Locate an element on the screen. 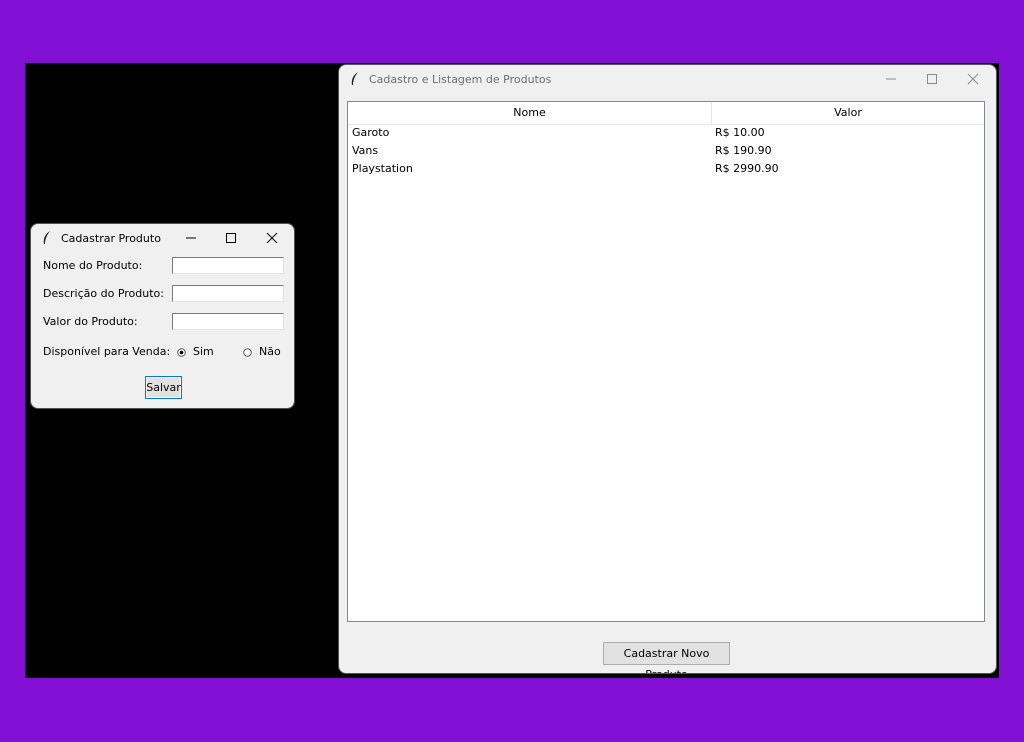  radio-selected-icon is located at coordinates (181, 352).